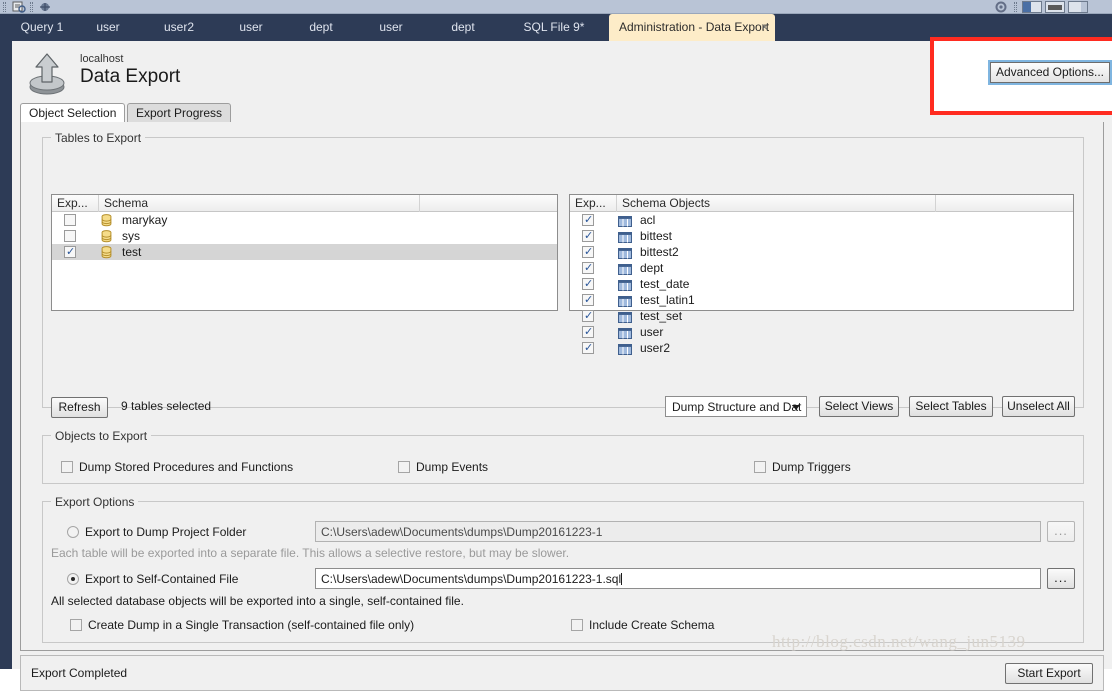  I want to click on select-views-button: Select Views, so click(859, 406).